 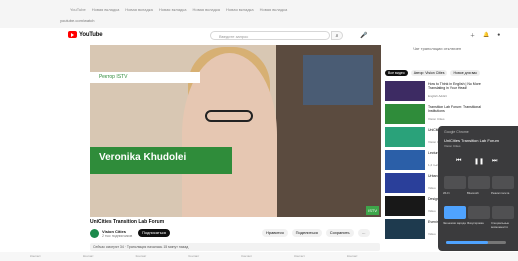 I want to click on subscriber-count: 2 тыс подписчиков, so click(x=117, y=236).